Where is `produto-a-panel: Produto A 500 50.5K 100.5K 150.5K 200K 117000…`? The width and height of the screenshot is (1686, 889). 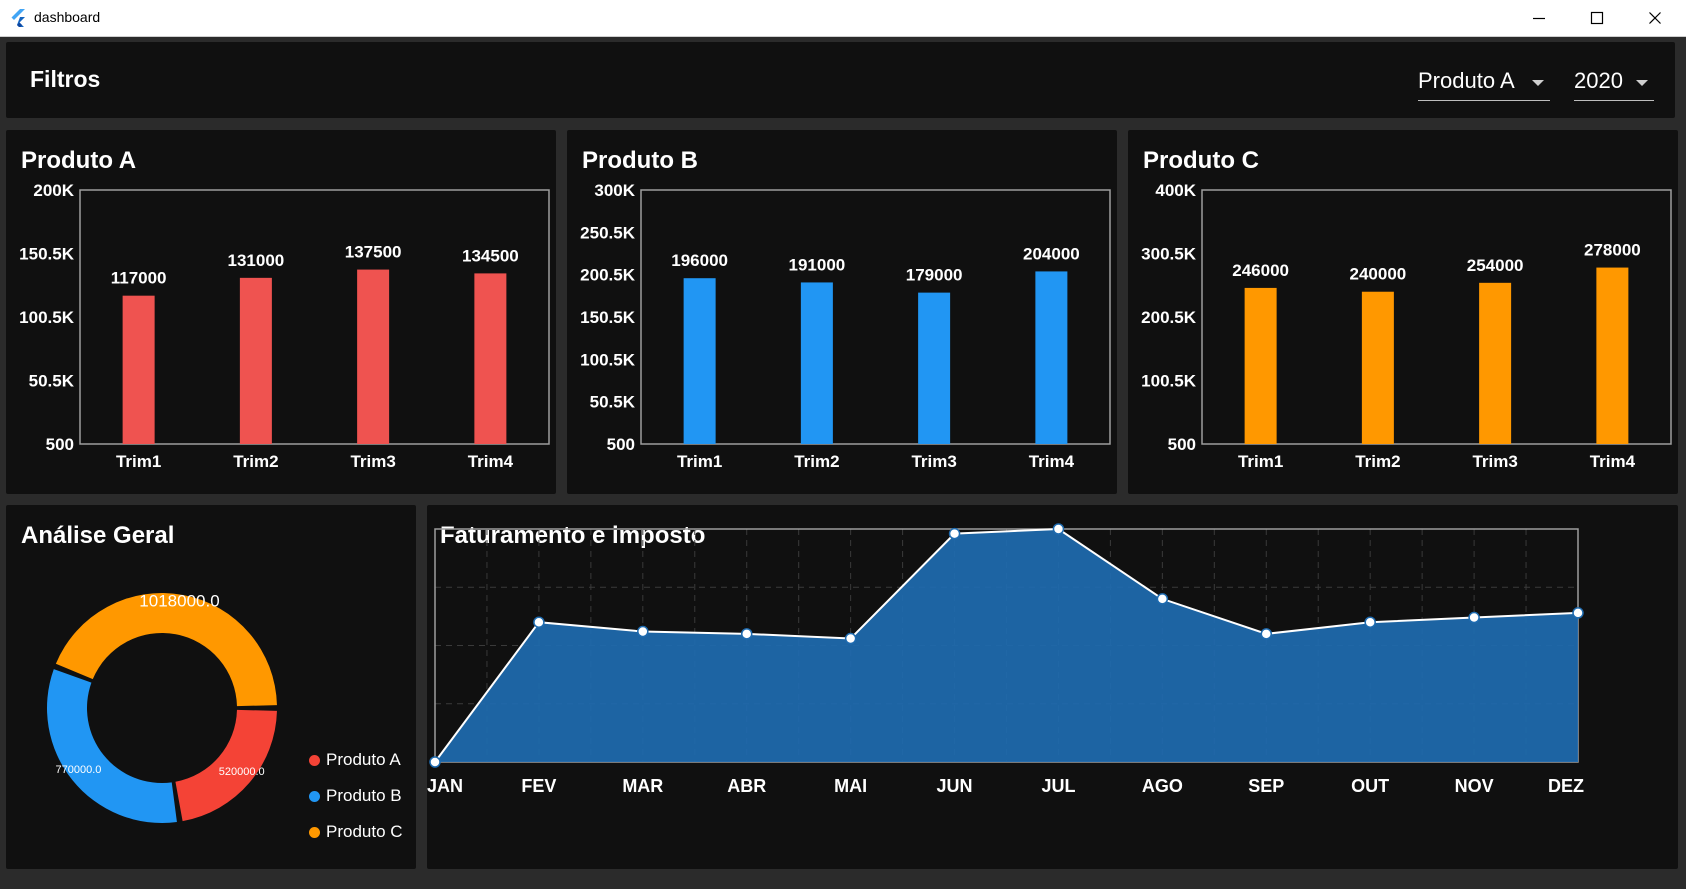
produto-a-panel: Produto A 500 50.5K 100.5K 150.5K 200K 117000… is located at coordinates (281, 312).